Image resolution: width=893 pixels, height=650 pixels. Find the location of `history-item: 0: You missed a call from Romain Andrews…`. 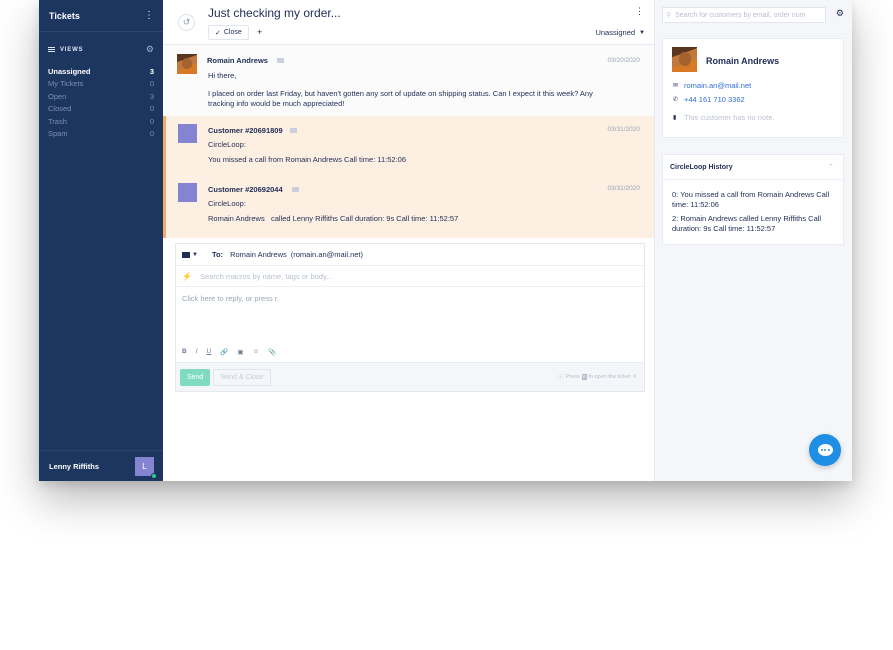

history-item: 0: You missed a call from Romain Andrews… is located at coordinates (751, 199).